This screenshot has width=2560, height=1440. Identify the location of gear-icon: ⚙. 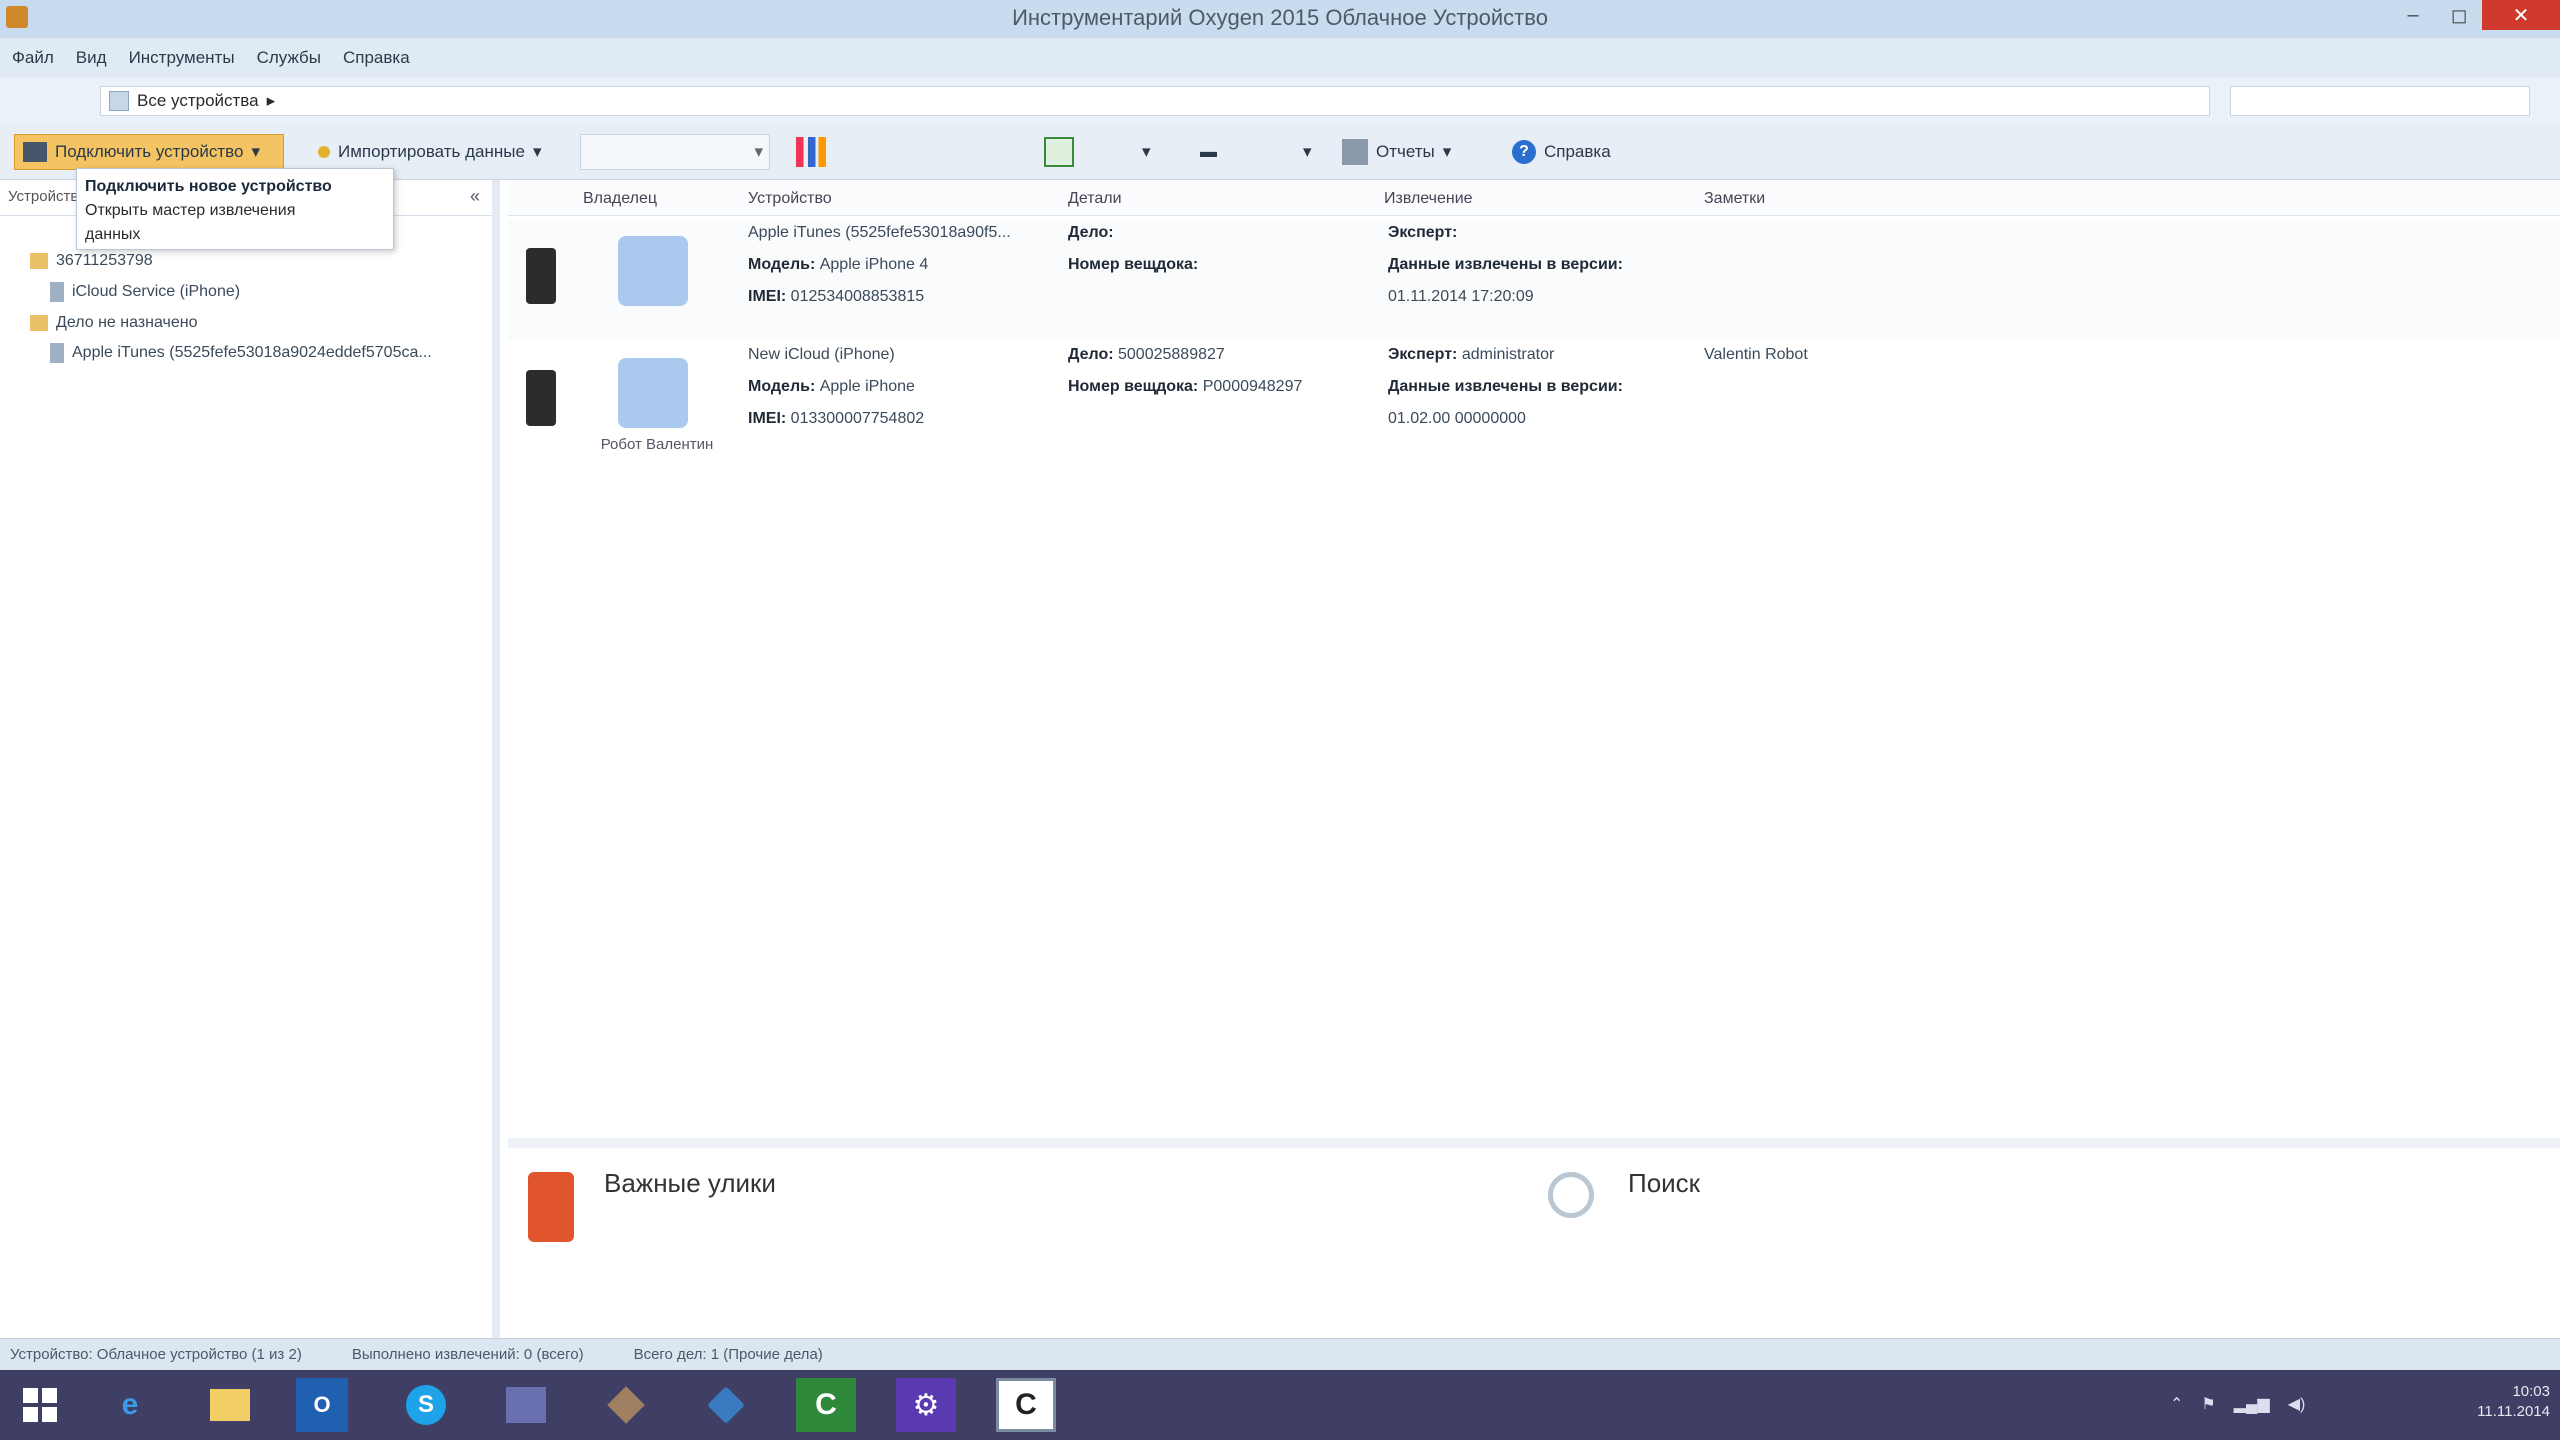
(926, 1405).